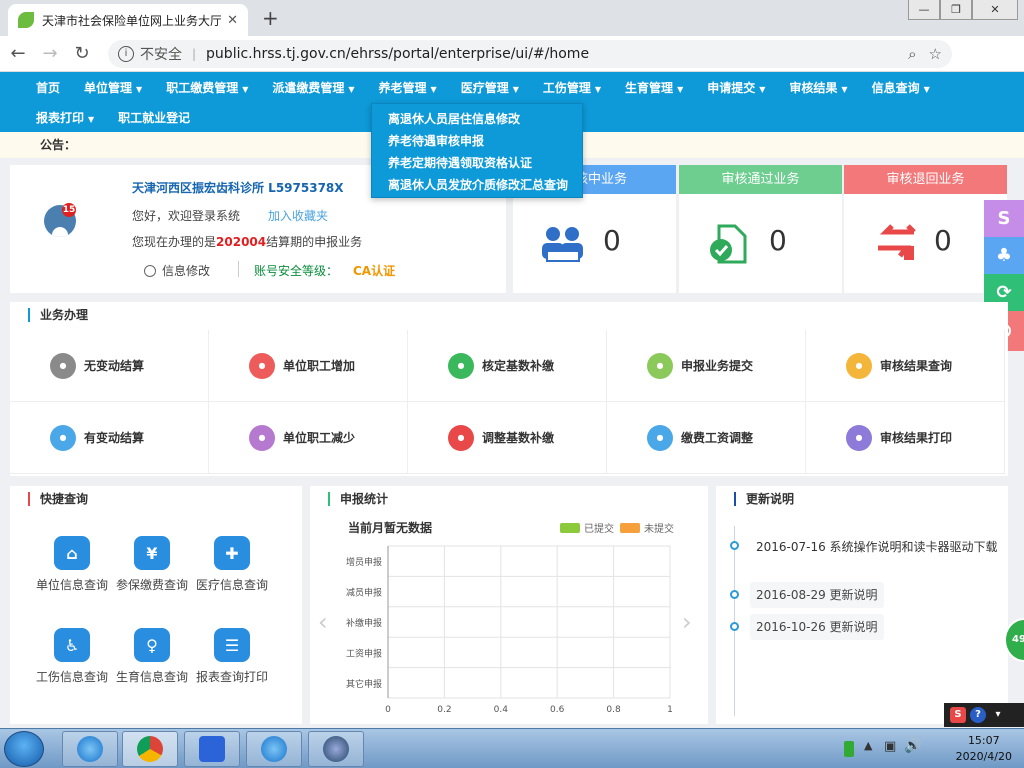 The width and height of the screenshot is (1024, 768). I want to click on timeline-dot, so click(734, 545).